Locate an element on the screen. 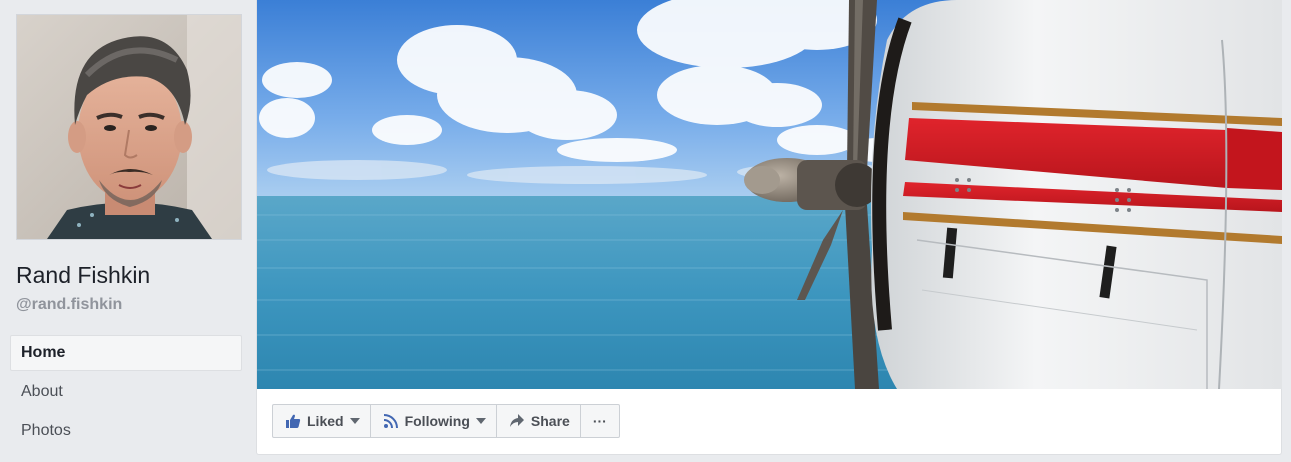 The width and height of the screenshot is (1291, 462). sidebar-nav: Home About Photos is located at coordinates (126, 393).